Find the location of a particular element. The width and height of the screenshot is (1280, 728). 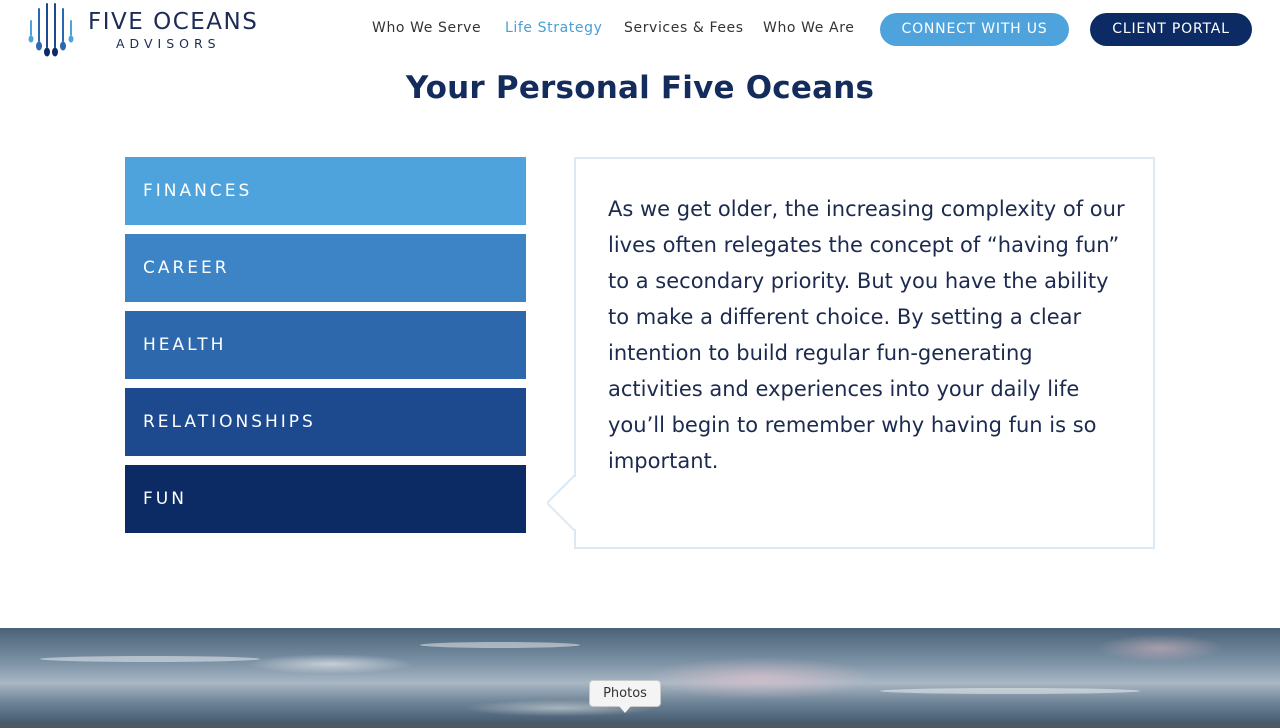

nav-who-we-are: Who We Are is located at coordinates (808, 28).